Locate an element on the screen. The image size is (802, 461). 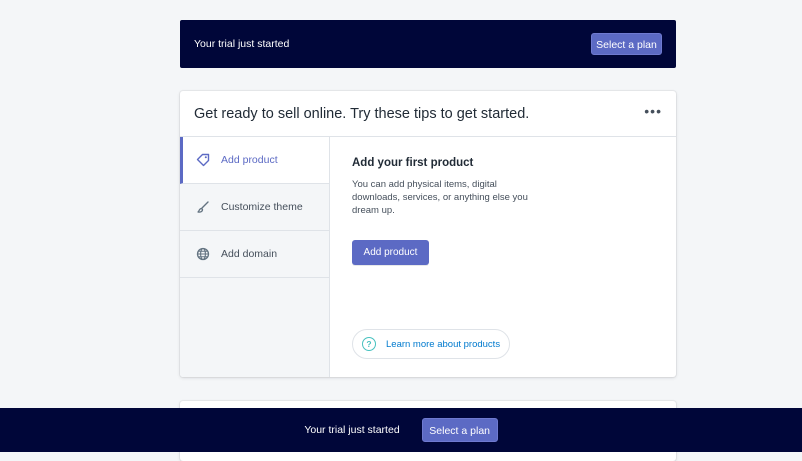
select-plan-bottom-button: Select a plan is located at coordinates (459, 430).